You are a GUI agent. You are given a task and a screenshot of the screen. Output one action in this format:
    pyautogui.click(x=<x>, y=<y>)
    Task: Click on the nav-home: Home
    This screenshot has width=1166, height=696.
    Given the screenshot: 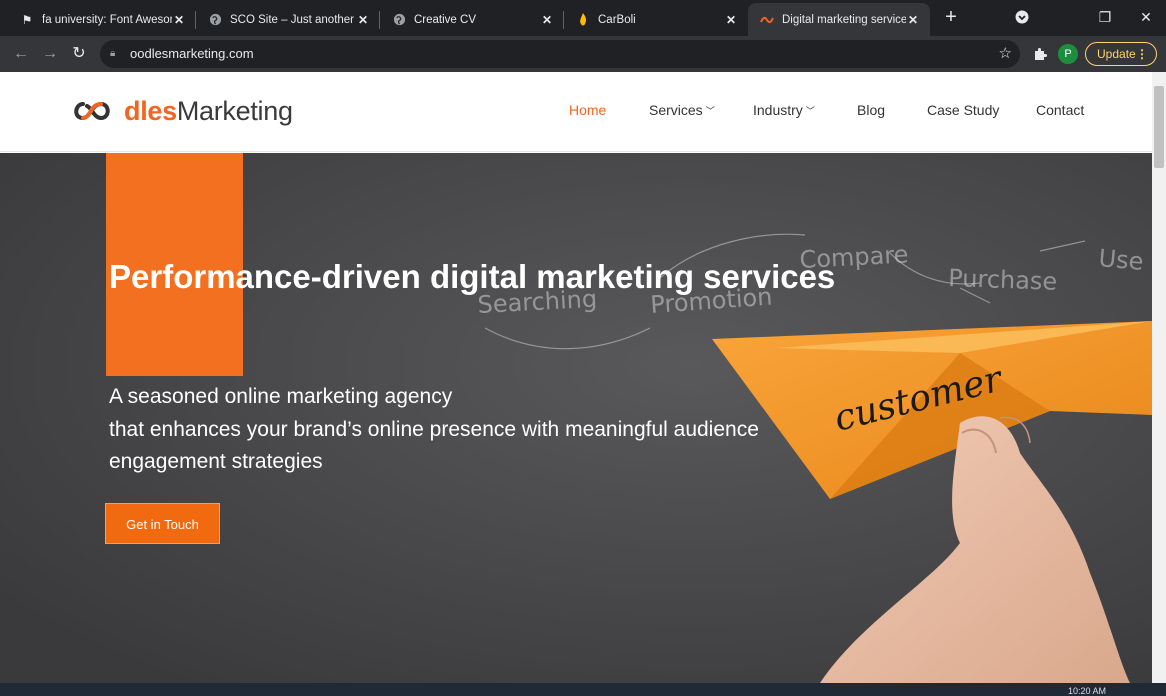 What is the action you would take?
    pyautogui.click(x=587, y=110)
    